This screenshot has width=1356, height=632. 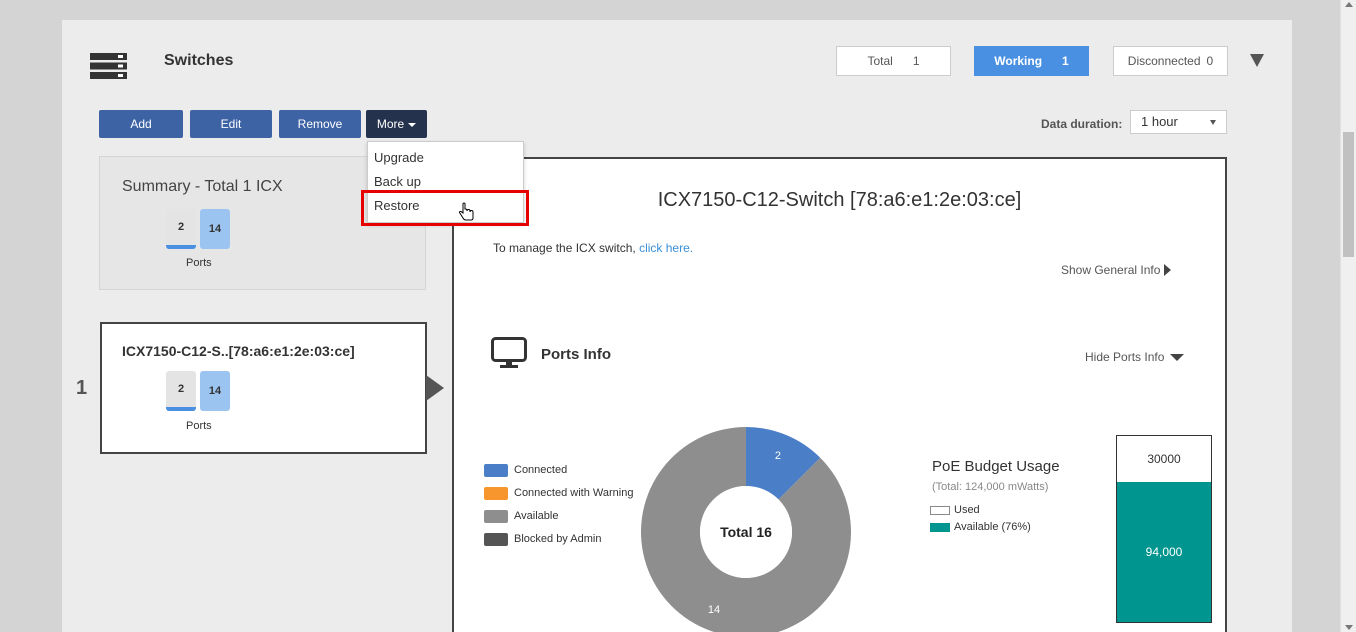 I want to click on collapse-triangle-icon, so click(x=1257, y=60).